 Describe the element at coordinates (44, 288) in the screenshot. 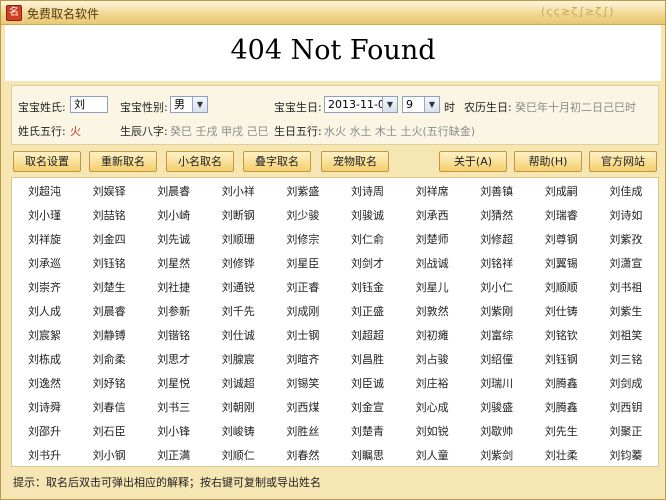

I see `name-cell: 刘崇齐` at that location.